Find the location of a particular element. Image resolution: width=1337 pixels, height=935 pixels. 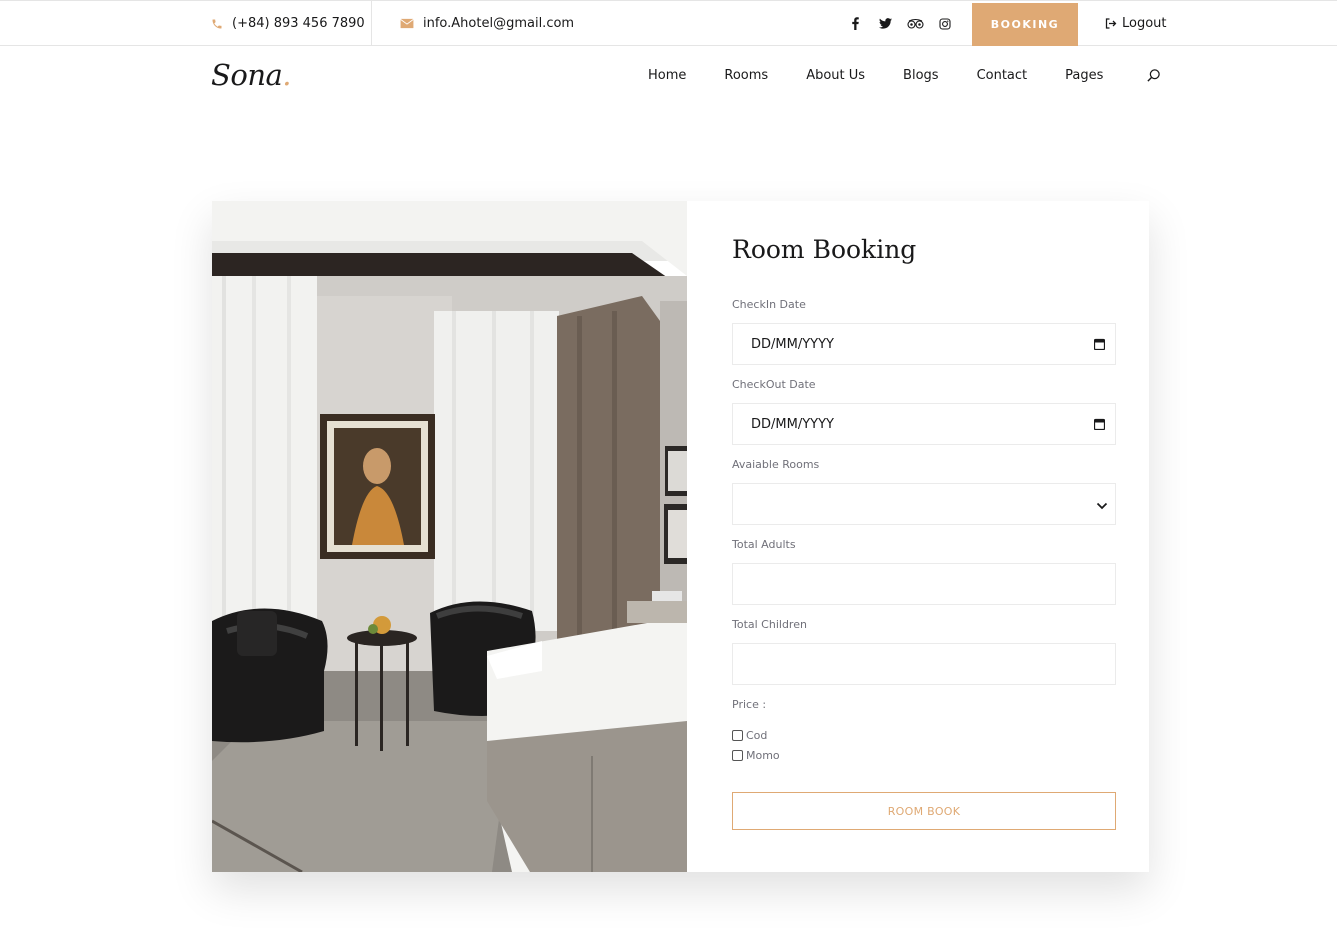

social-links is located at coordinates (900, 23).